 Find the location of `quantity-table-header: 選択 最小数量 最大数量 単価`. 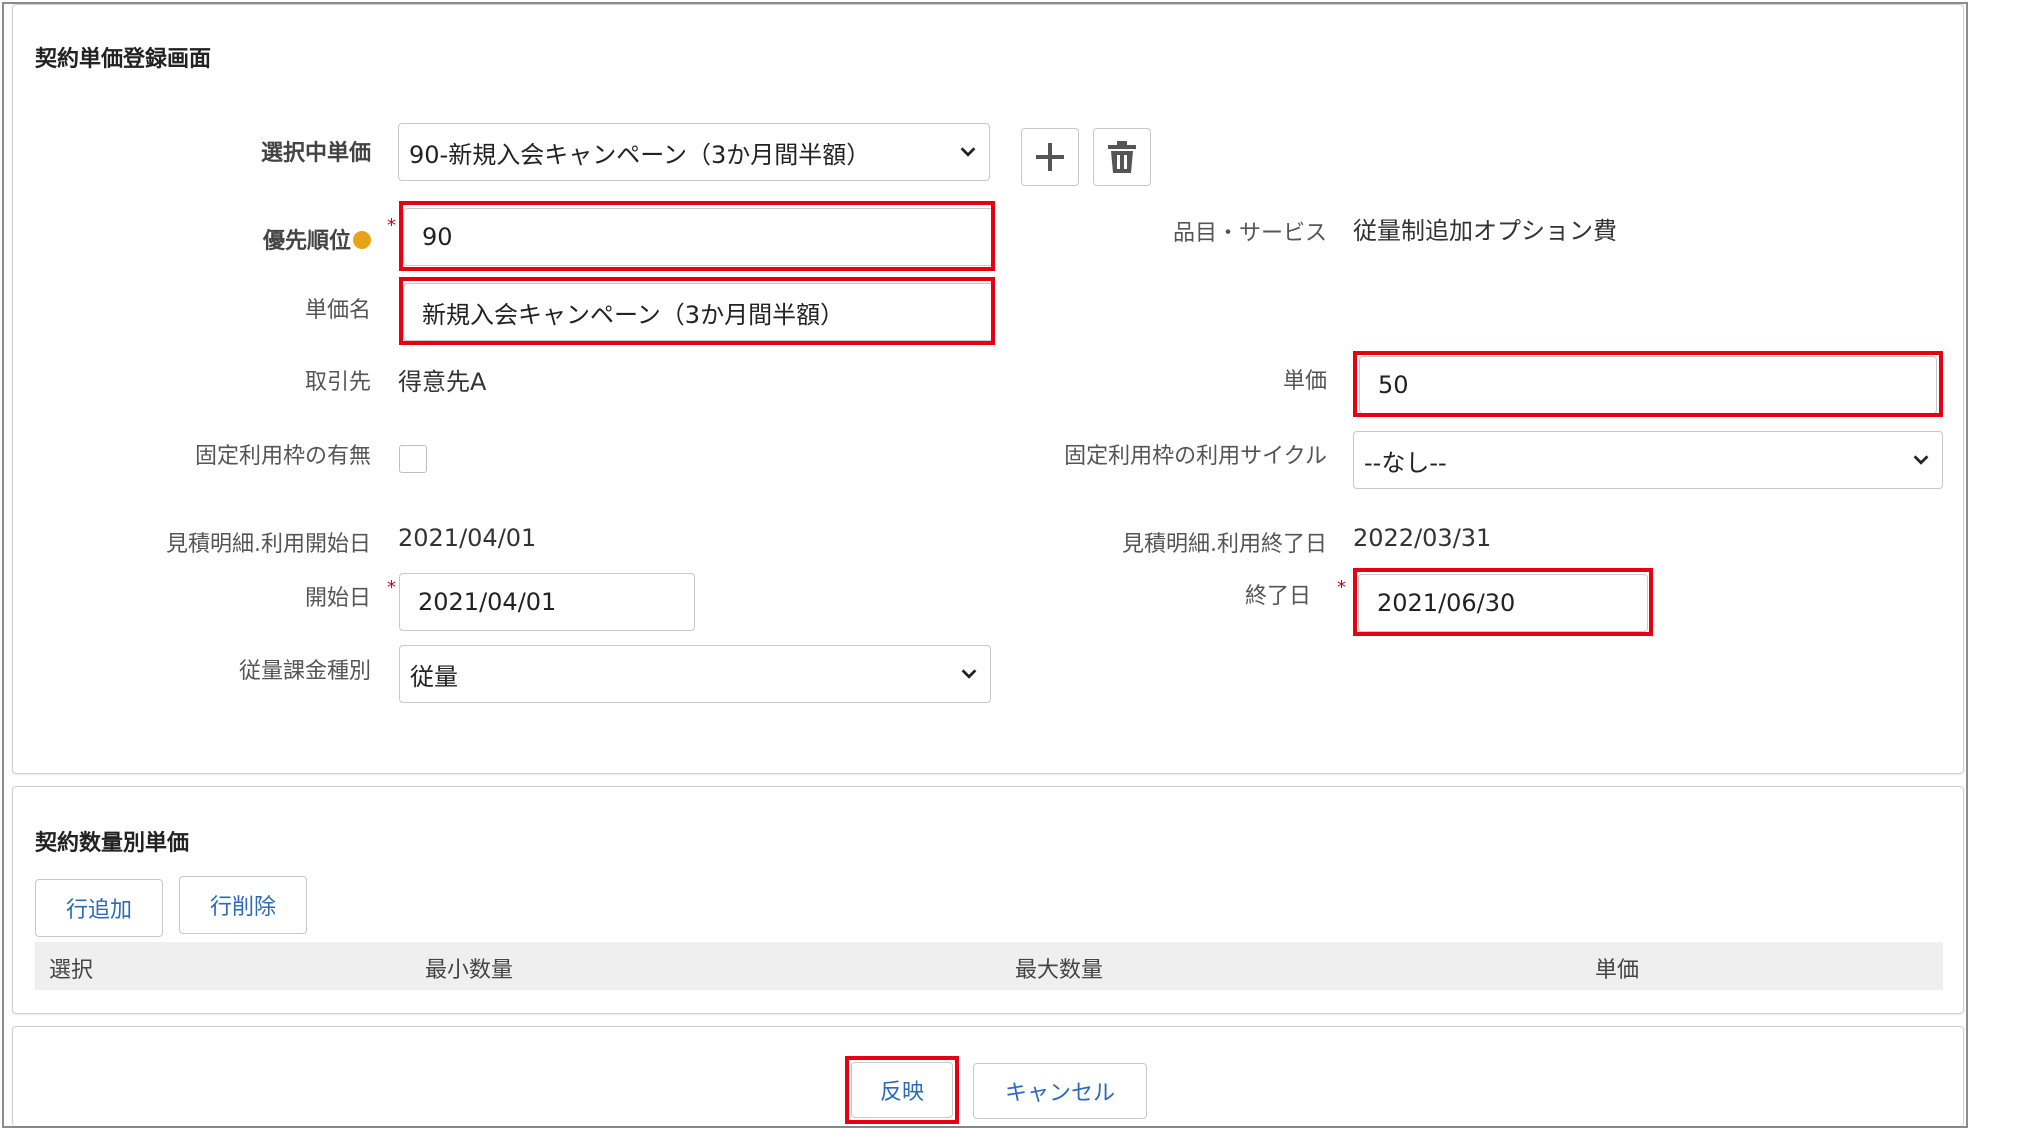

quantity-table-header: 選択 最小数量 最大数量 単価 is located at coordinates (989, 966).